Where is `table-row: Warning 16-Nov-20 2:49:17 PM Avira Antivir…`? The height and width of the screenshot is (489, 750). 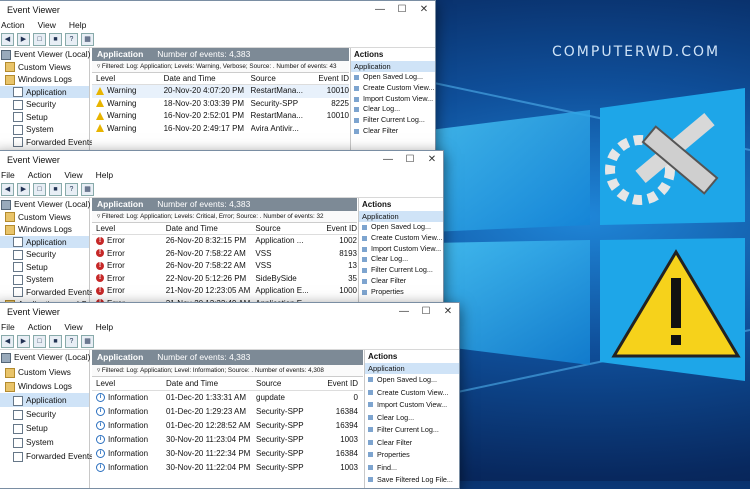
table-row: Warning 16-Nov-20 2:49:17 PM Avira Antivir… is located at coordinates (220, 129).